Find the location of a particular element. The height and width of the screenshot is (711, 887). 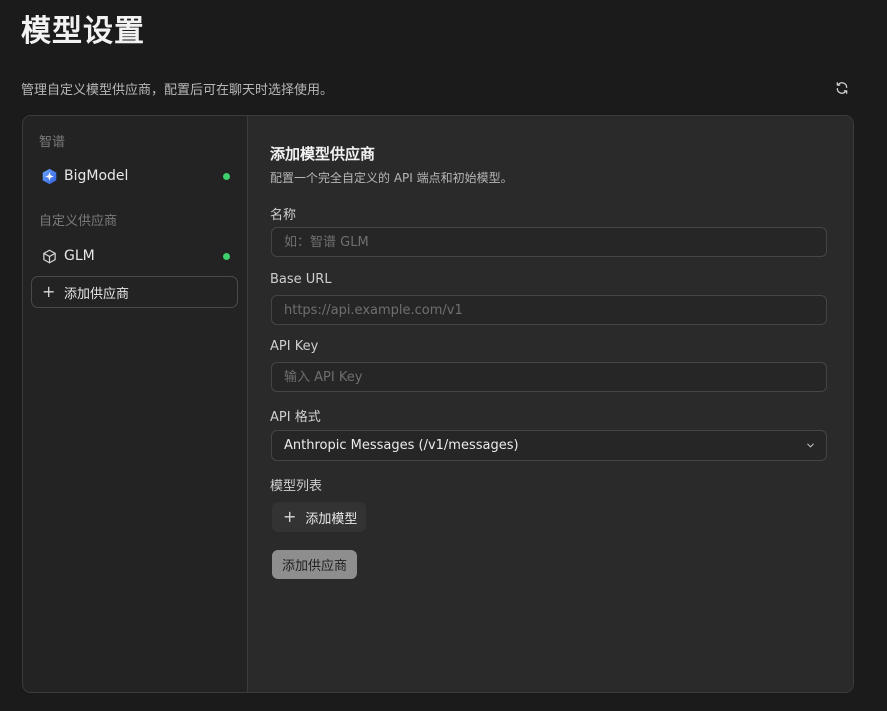

api-format-select: Anthropic Messages (/v1/messages) is located at coordinates (549, 445).